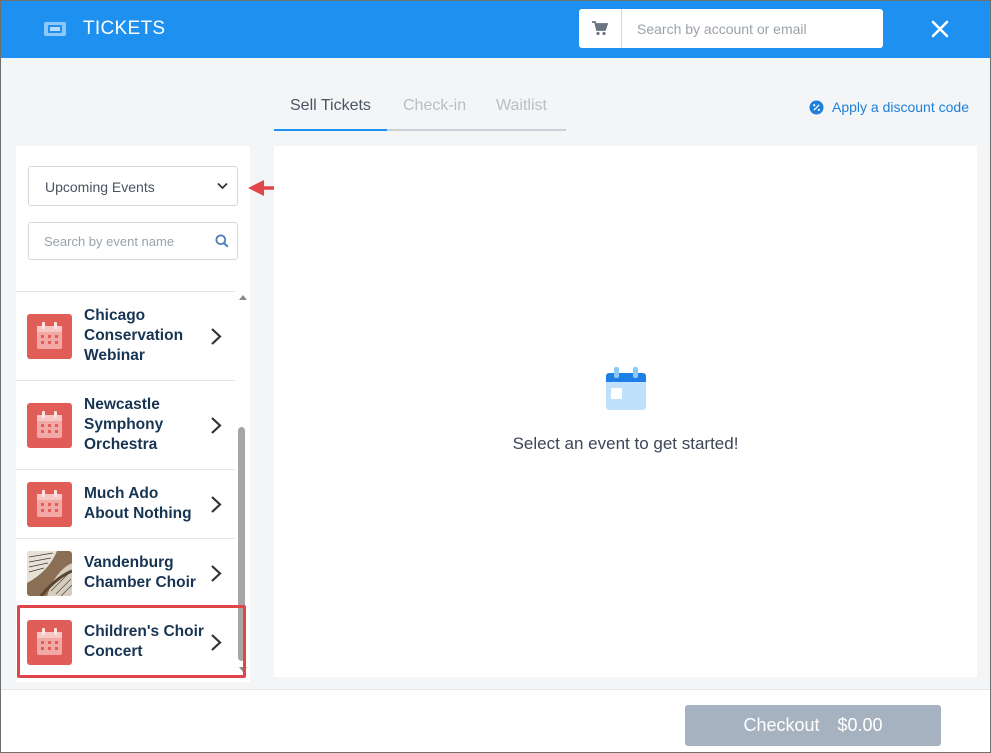 This screenshot has width=991, height=753. I want to click on event-item: Newcastle Symphony Orchestra, so click(125, 425).